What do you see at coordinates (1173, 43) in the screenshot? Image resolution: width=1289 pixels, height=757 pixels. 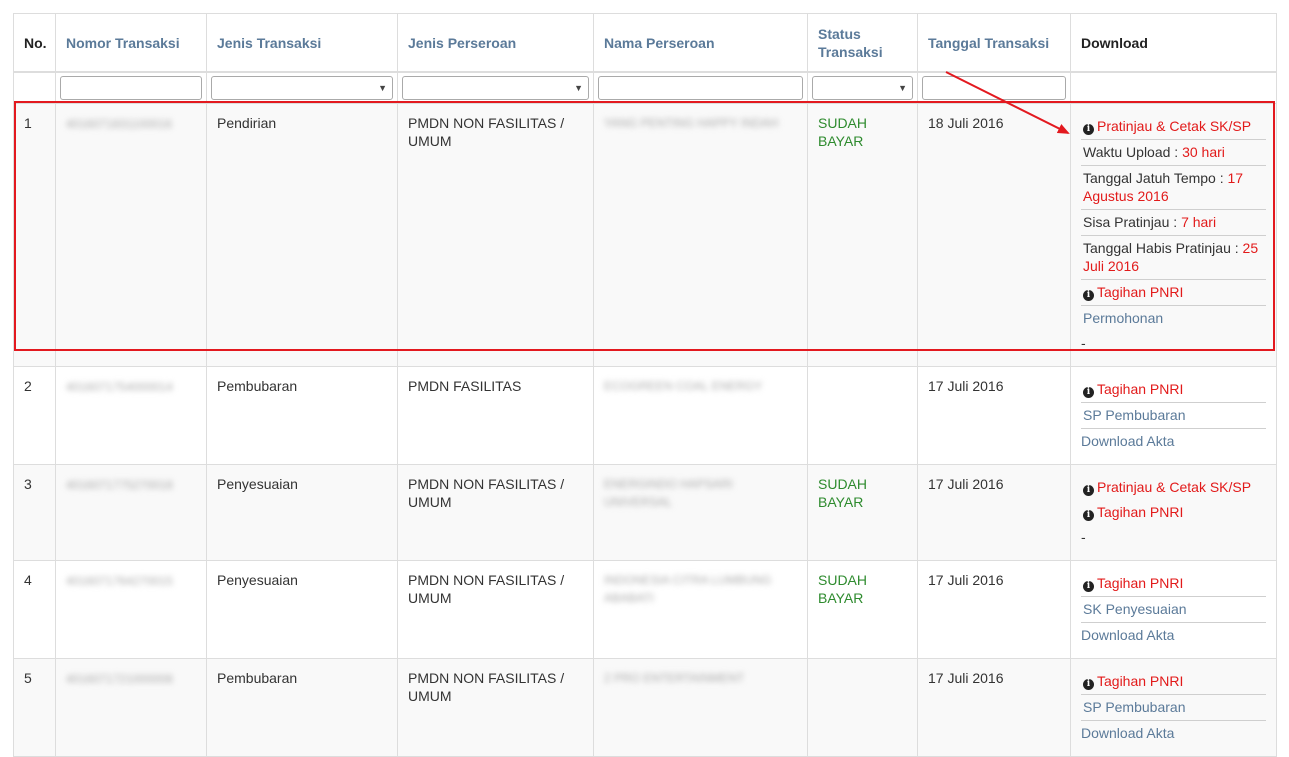 I see `header-download: Download` at bounding box center [1173, 43].